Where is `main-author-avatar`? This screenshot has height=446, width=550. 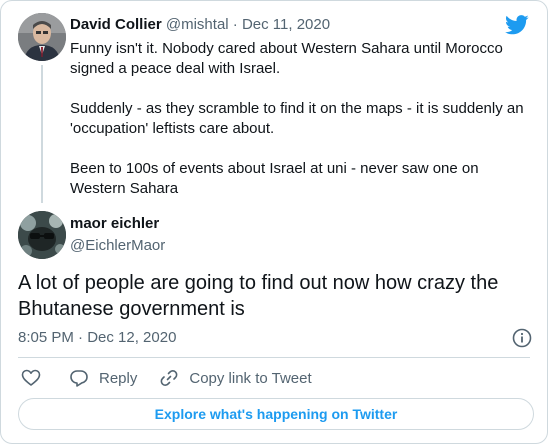
main-author-avatar is located at coordinates (42, 235).